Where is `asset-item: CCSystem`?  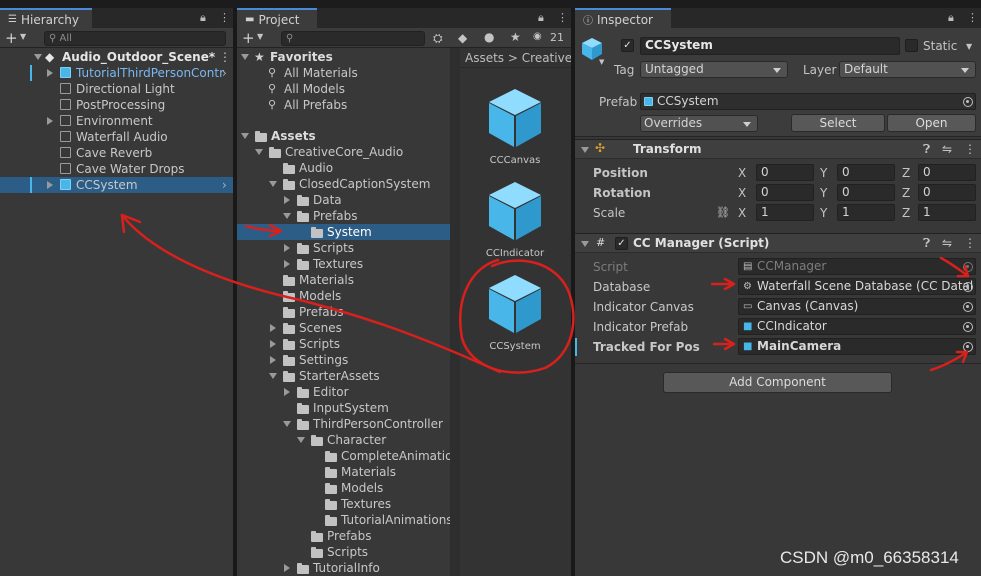 asset-item: CCSystem is located at coordinates (516, 314).